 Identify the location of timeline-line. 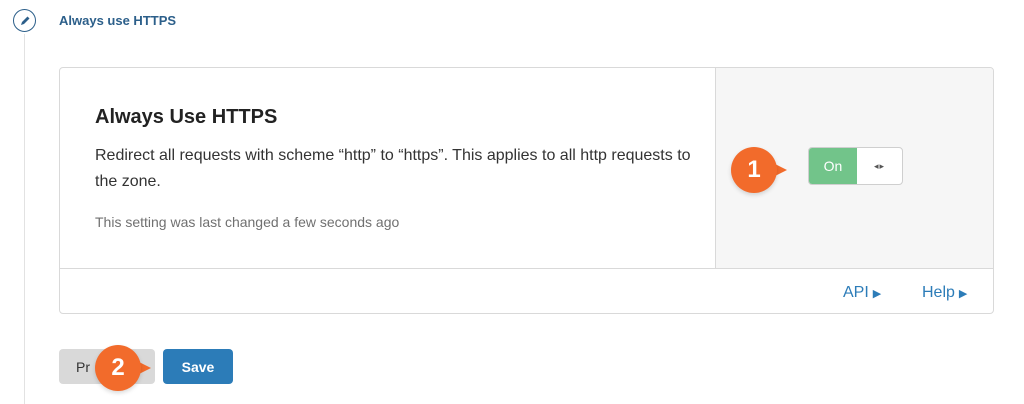
(24, 219).